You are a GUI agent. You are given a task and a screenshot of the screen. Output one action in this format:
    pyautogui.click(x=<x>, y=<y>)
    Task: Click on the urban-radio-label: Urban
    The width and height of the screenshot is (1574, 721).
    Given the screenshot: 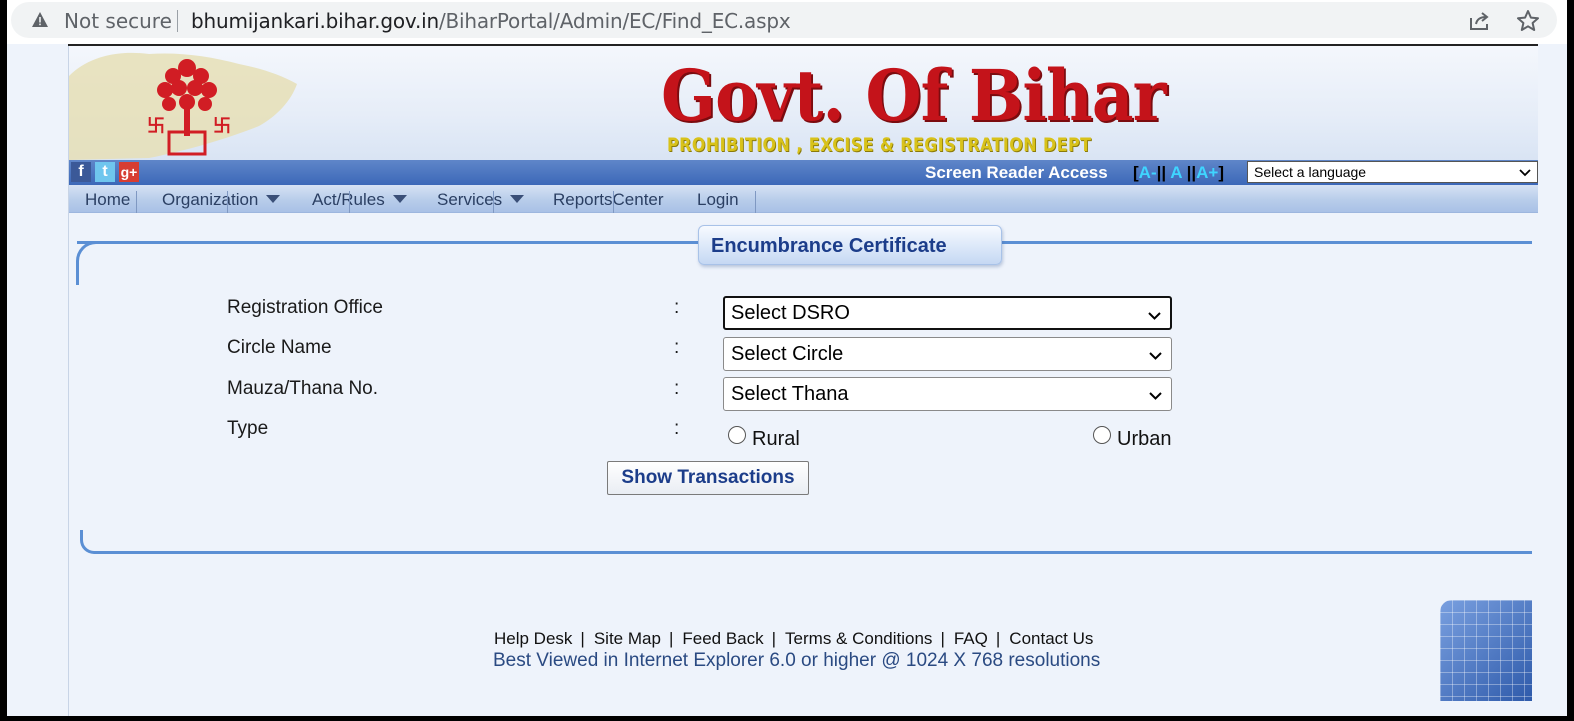 What is the action you would take?
    pyautogui.click(x=1144, y=439)
    